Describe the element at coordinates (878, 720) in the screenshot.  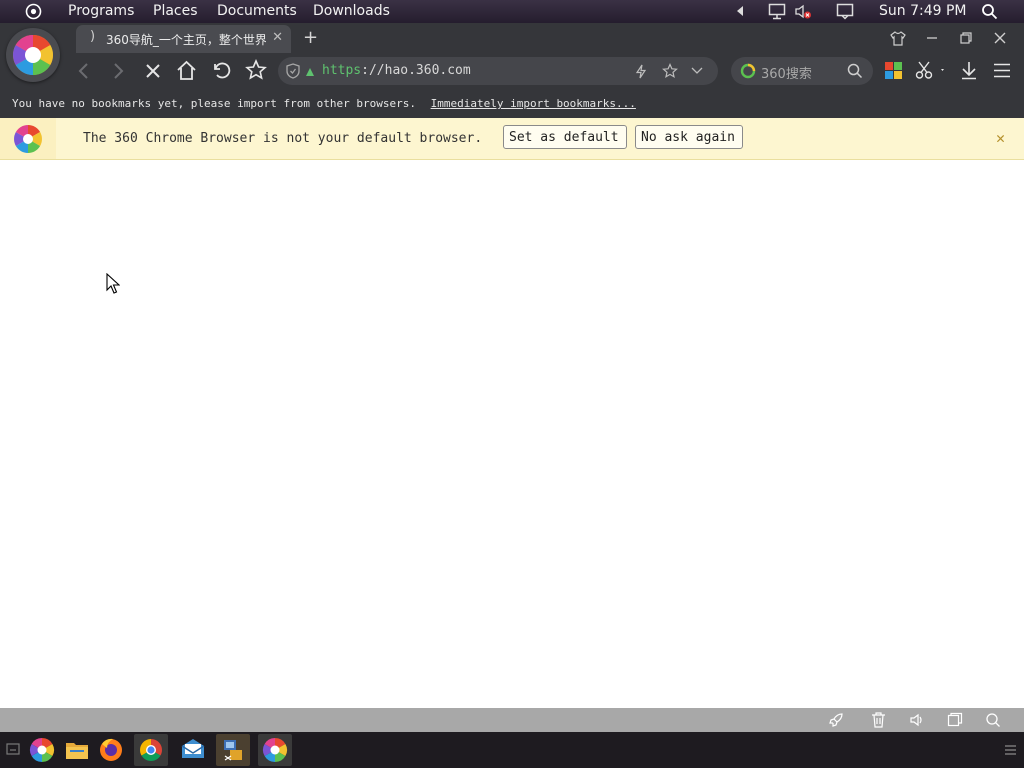
I see `trash-icon` at that location.